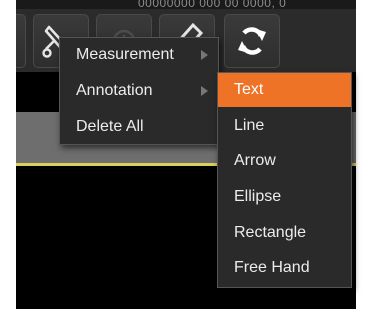  What do you see at coordinates (284, 197) in the screenshot?
I see `submenu-item-ellipse: Ellipse` at bounding box center [284, 197].